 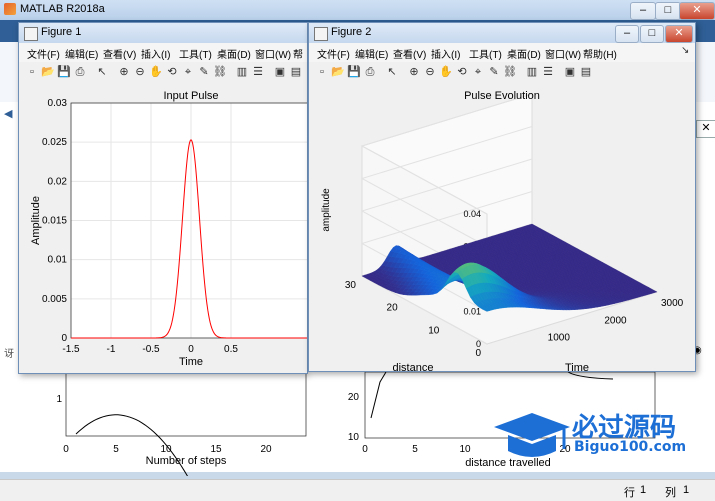 What do you see at coordinates (10, 9) in the screenshot?
I see `matlab-logo-icon` at bounding box center [10, 9].